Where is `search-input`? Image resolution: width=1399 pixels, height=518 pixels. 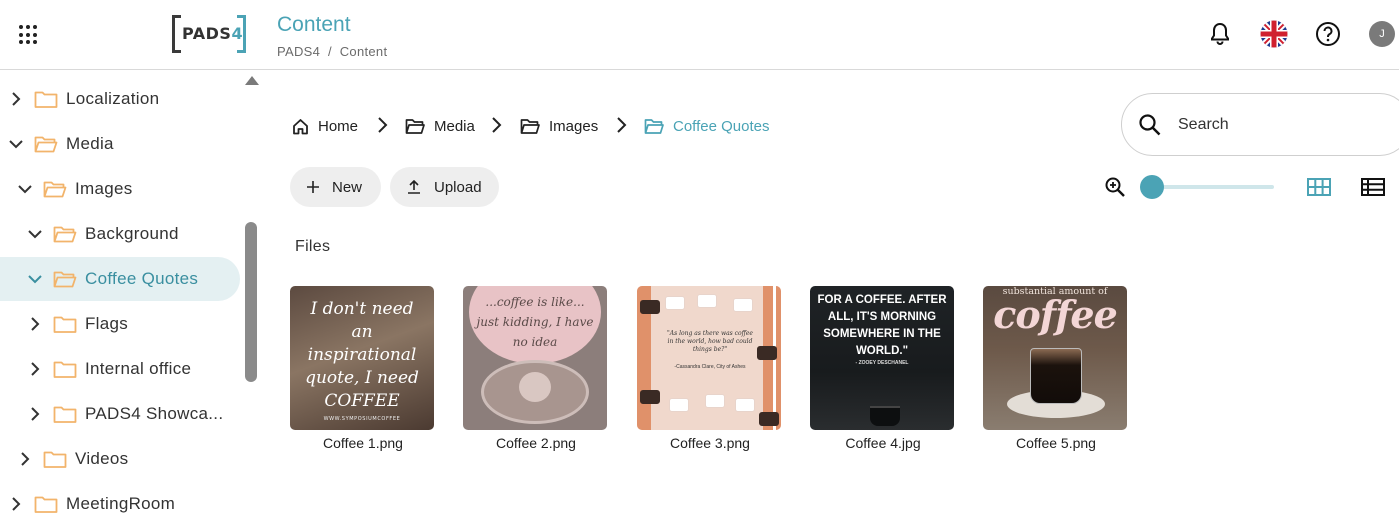
search-input is located at coordinates (1278, 125).